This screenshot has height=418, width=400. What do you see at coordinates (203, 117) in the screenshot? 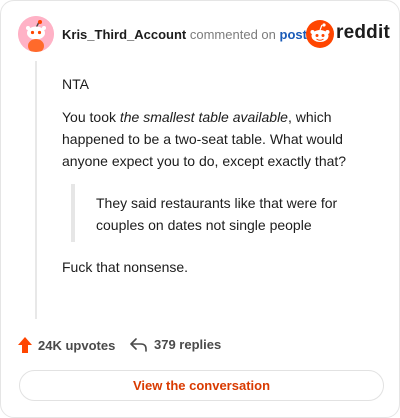
I see `comment-emphasis: the smallest table available` at bounding box center [203, 117].